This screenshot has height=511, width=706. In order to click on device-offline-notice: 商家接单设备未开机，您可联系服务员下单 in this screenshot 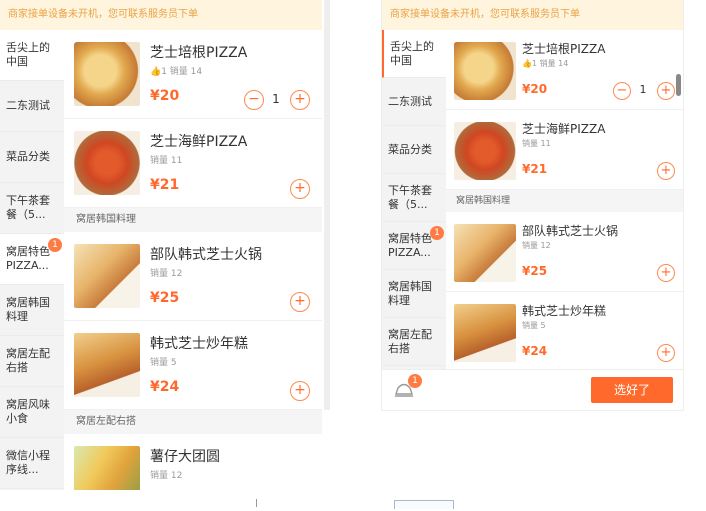, I will do `click(532, 15)`.